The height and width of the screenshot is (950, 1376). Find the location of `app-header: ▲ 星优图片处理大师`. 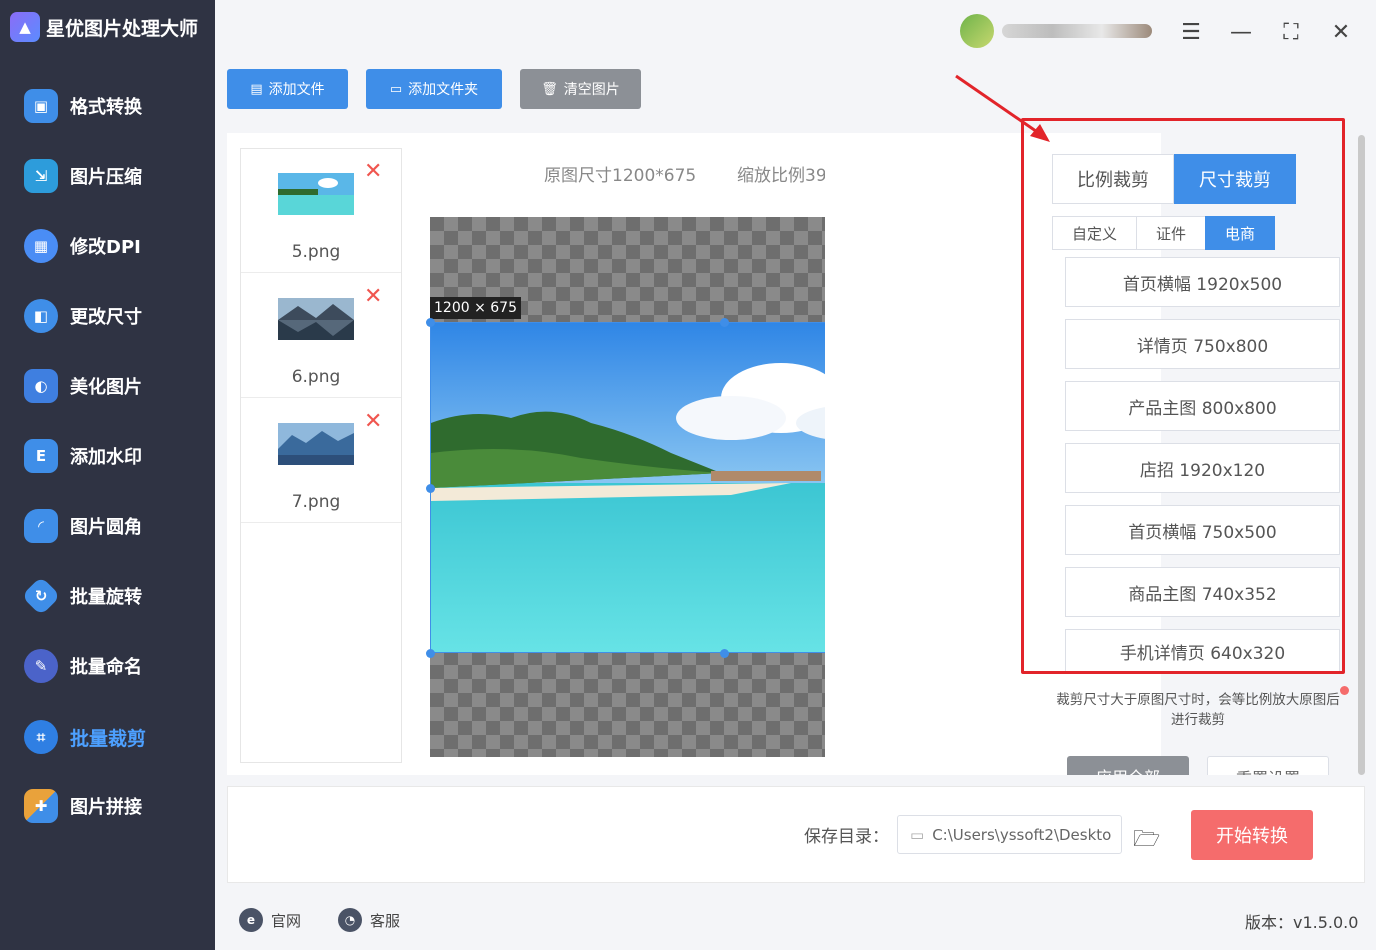

app-header: ▲ 星优图片处理大师 is located at coordinates (104, 27).